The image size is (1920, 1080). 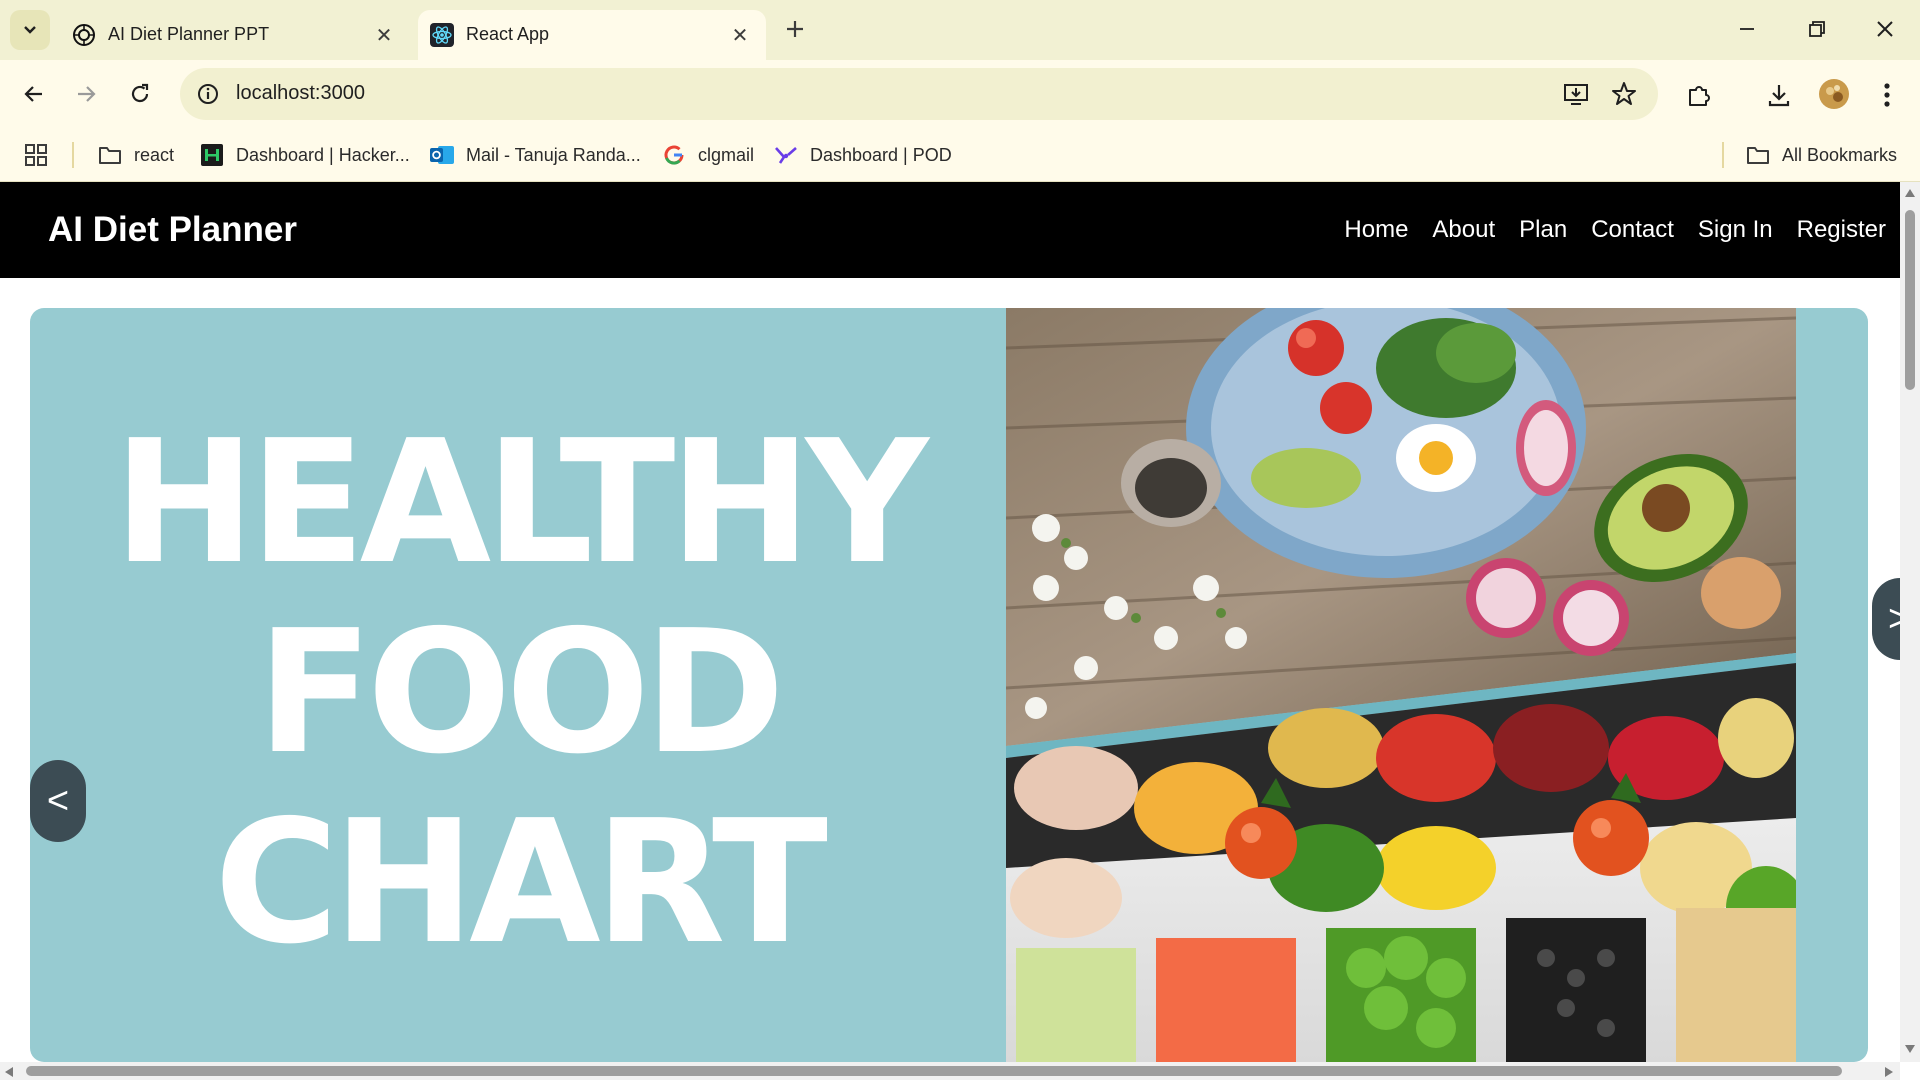 I want to click on headline-line: HEALTHY, so click(x=521, y=503).